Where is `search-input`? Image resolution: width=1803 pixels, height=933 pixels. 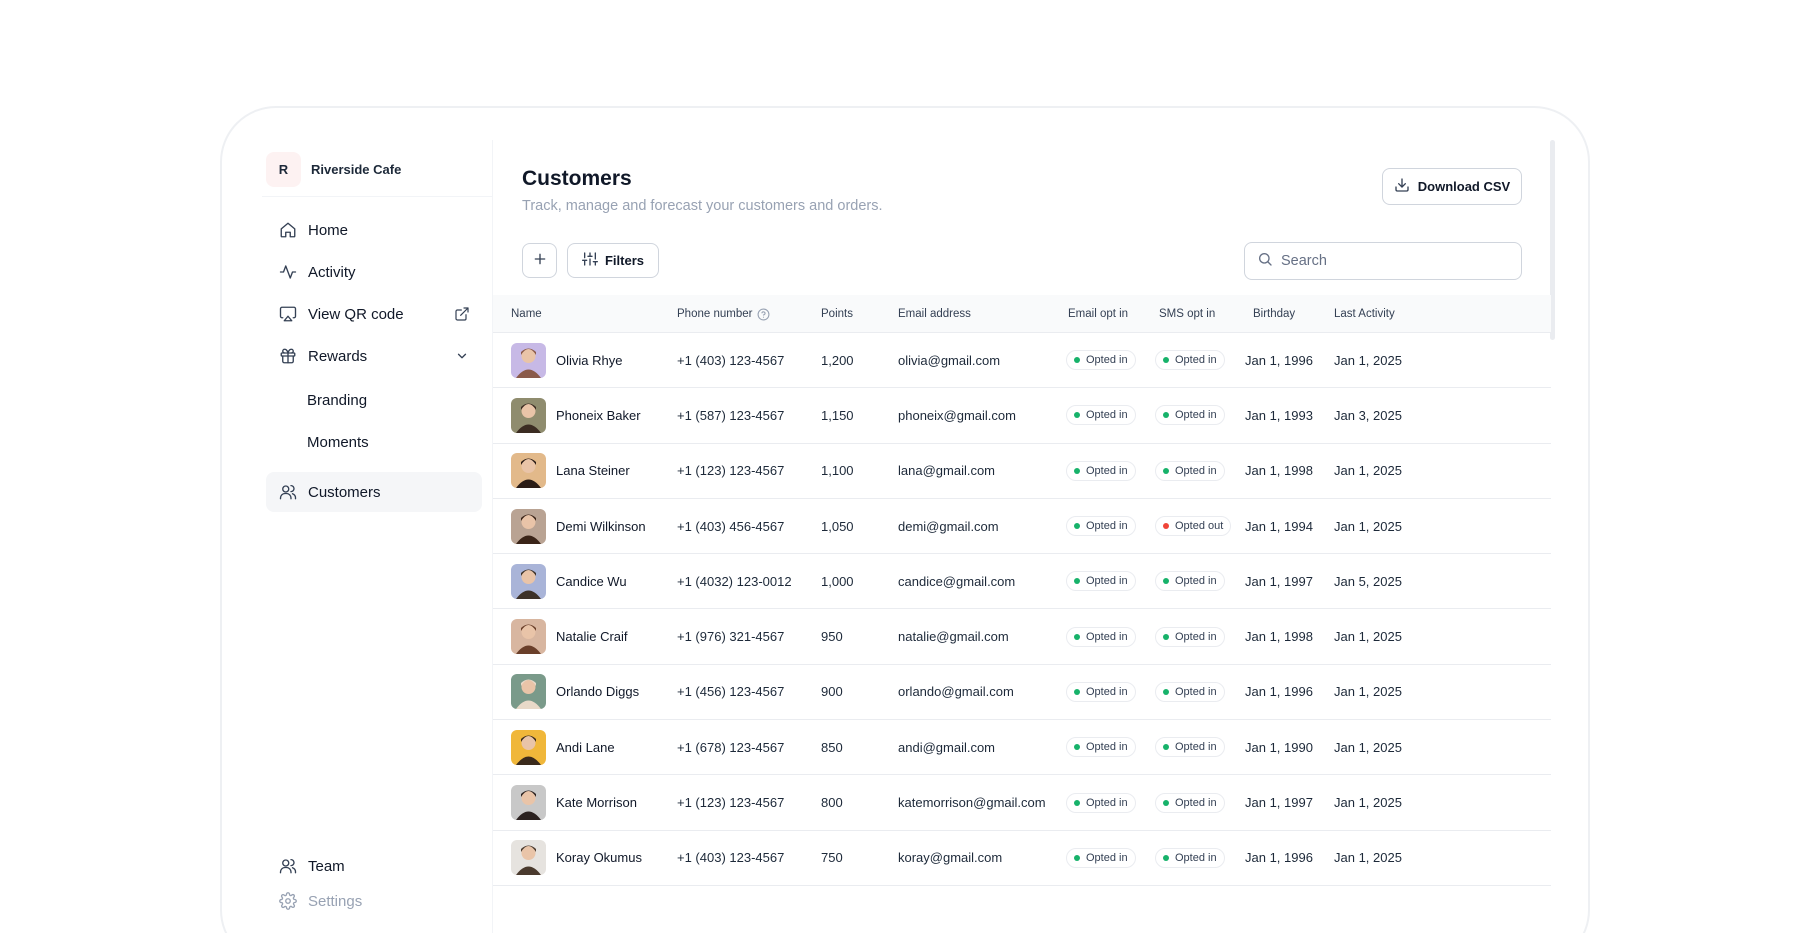
search-input is located at coordinates (1396, 261).